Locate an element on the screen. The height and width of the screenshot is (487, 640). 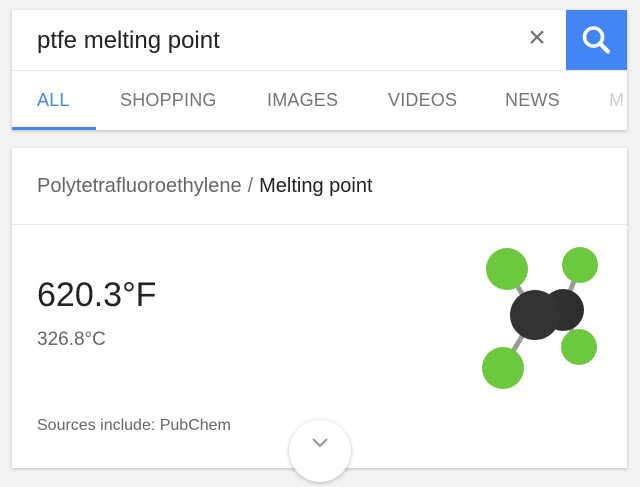
search-button is located at coordinates (596, 40).